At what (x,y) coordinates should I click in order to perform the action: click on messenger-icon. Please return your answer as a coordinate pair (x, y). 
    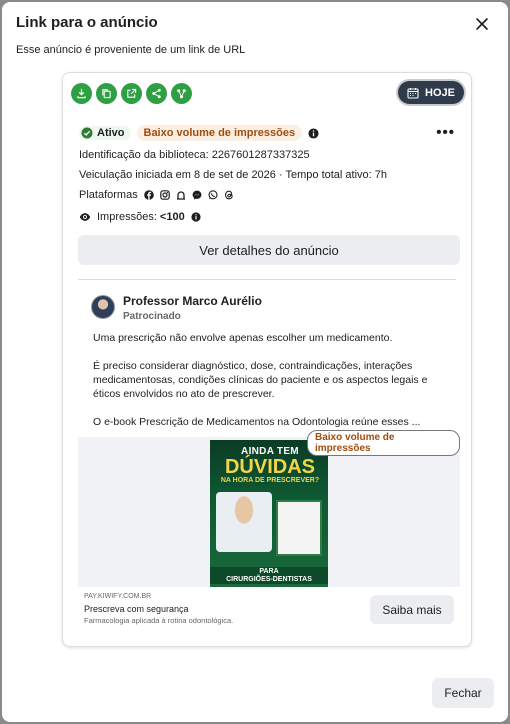
    Looking at the image, I should click on (197, 195).